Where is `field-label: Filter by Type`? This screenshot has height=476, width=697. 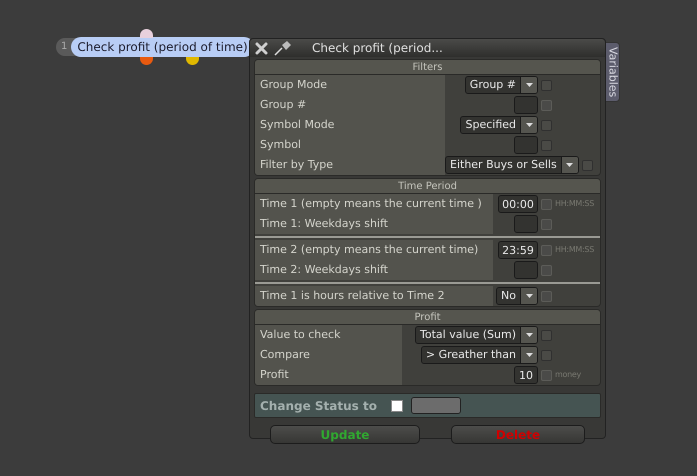 field-label: Filter by Type is located at coordinates (350, 165).